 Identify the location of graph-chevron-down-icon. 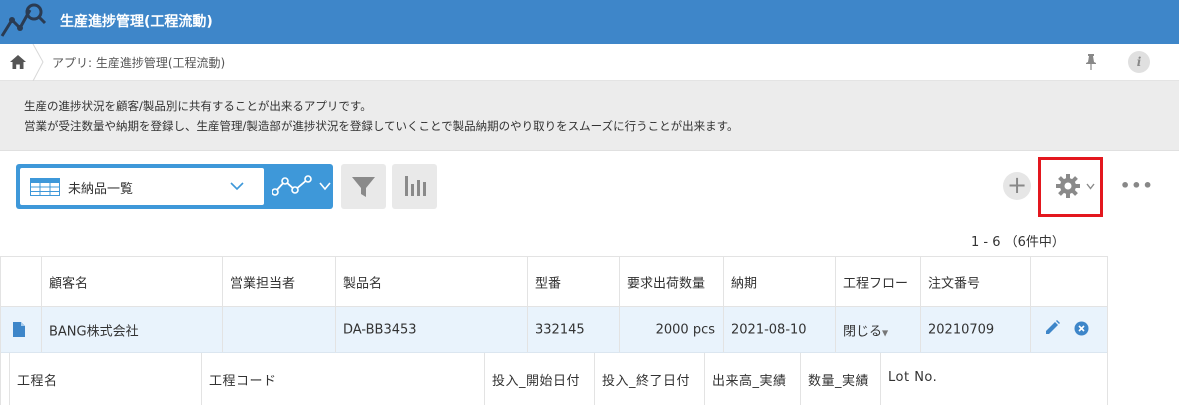
(325, 186).